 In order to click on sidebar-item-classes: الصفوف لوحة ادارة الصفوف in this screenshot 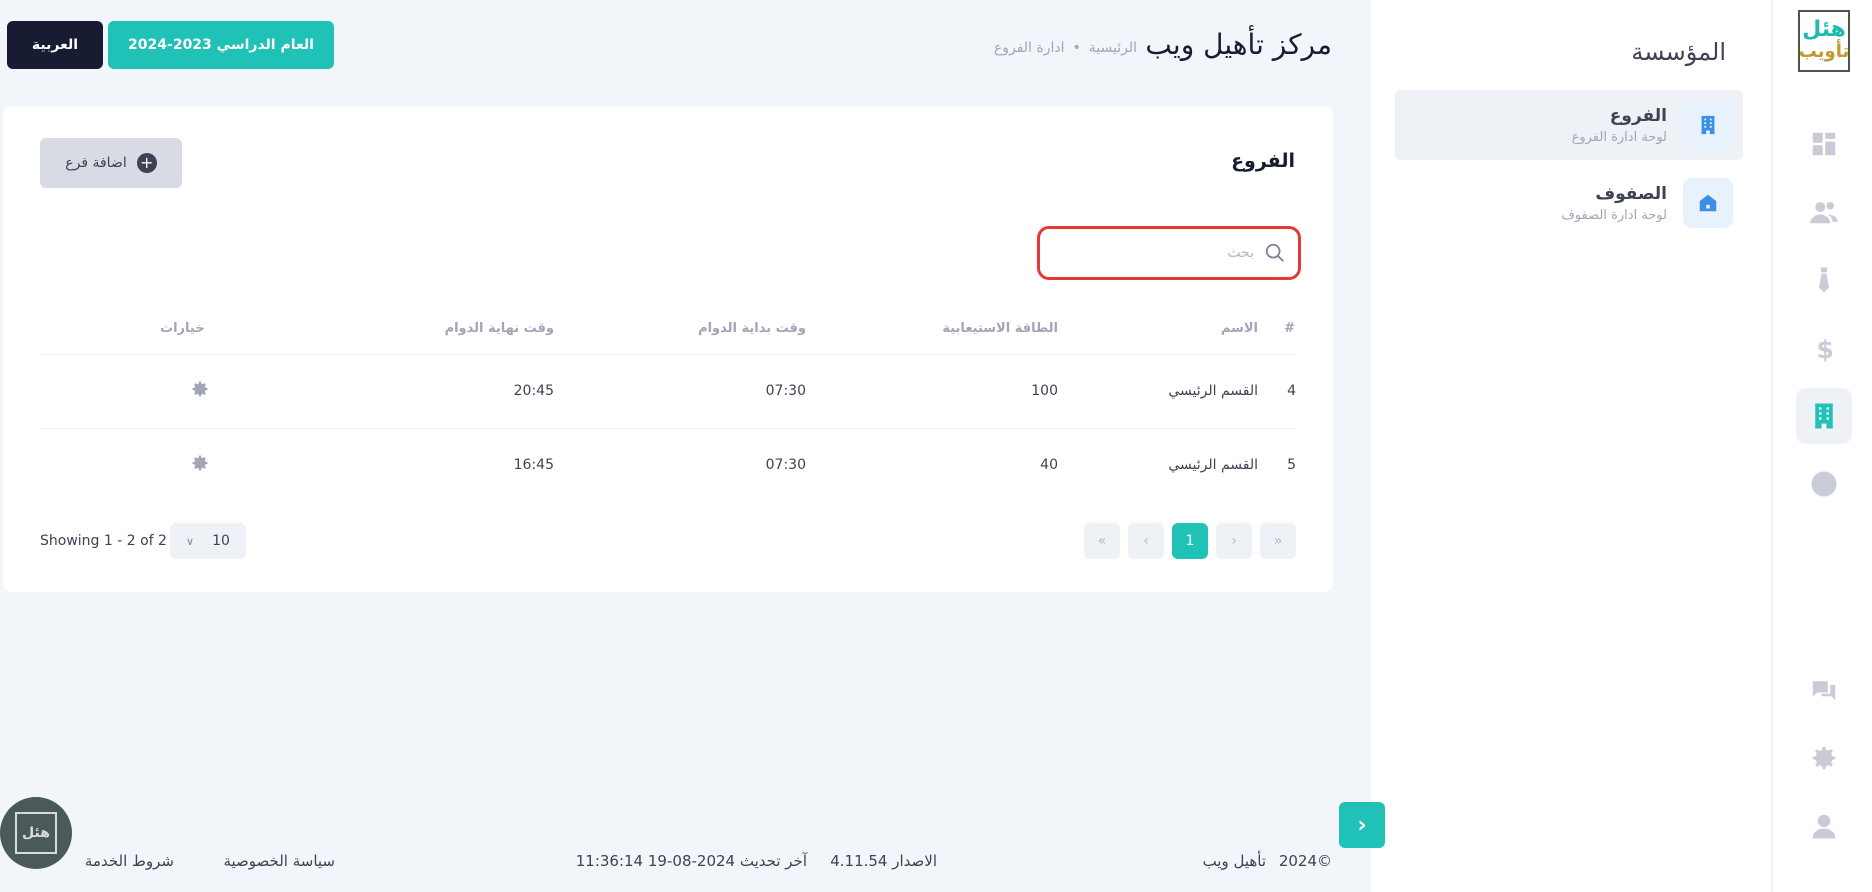, I will do `click(1569, 203)`.